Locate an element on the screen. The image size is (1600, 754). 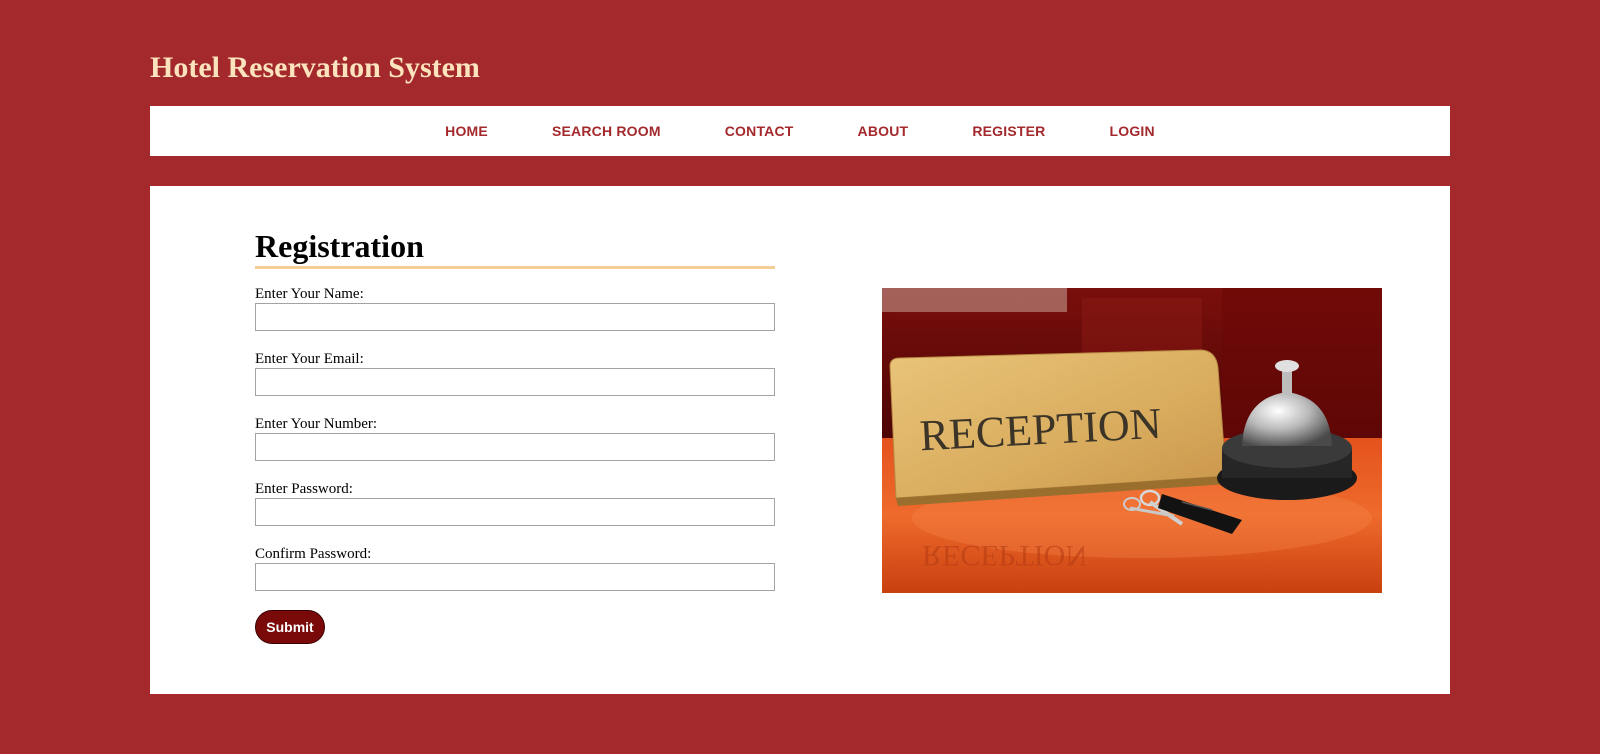
submit-button: Submit is located at coordinates (290, 627).